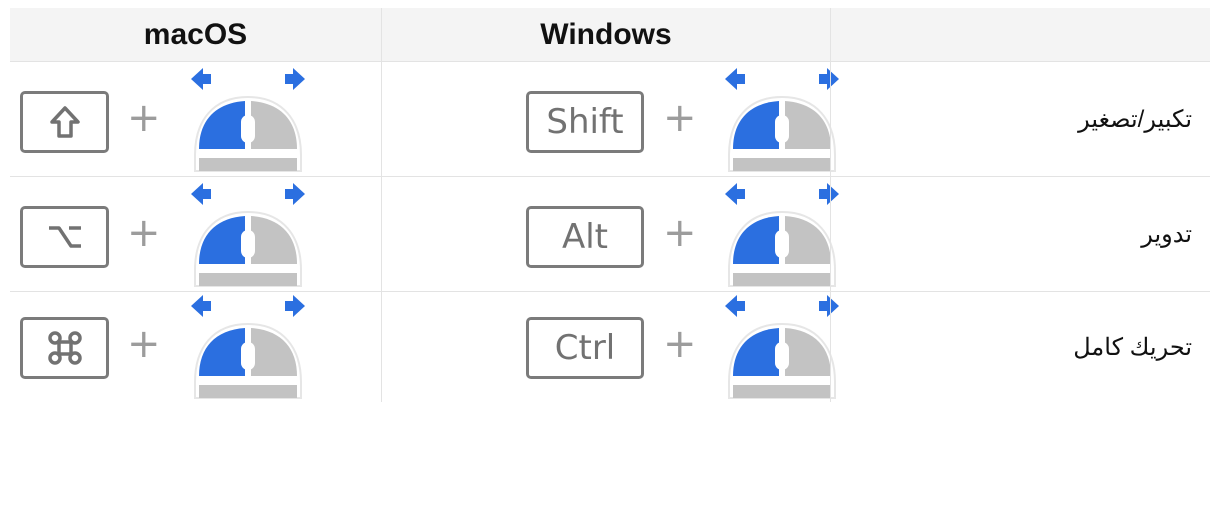  I want to click on shift-arrow-icon, so click(64, 122).